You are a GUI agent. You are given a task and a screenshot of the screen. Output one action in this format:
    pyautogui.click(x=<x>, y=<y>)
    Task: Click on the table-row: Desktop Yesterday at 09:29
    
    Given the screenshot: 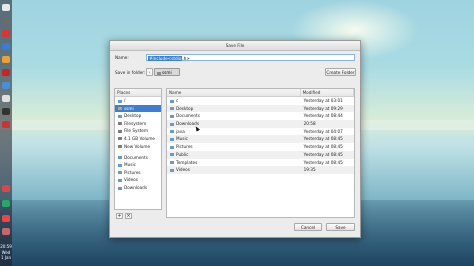 What is the action you would take?
    pyautogui.click(x=260, y=108)
    